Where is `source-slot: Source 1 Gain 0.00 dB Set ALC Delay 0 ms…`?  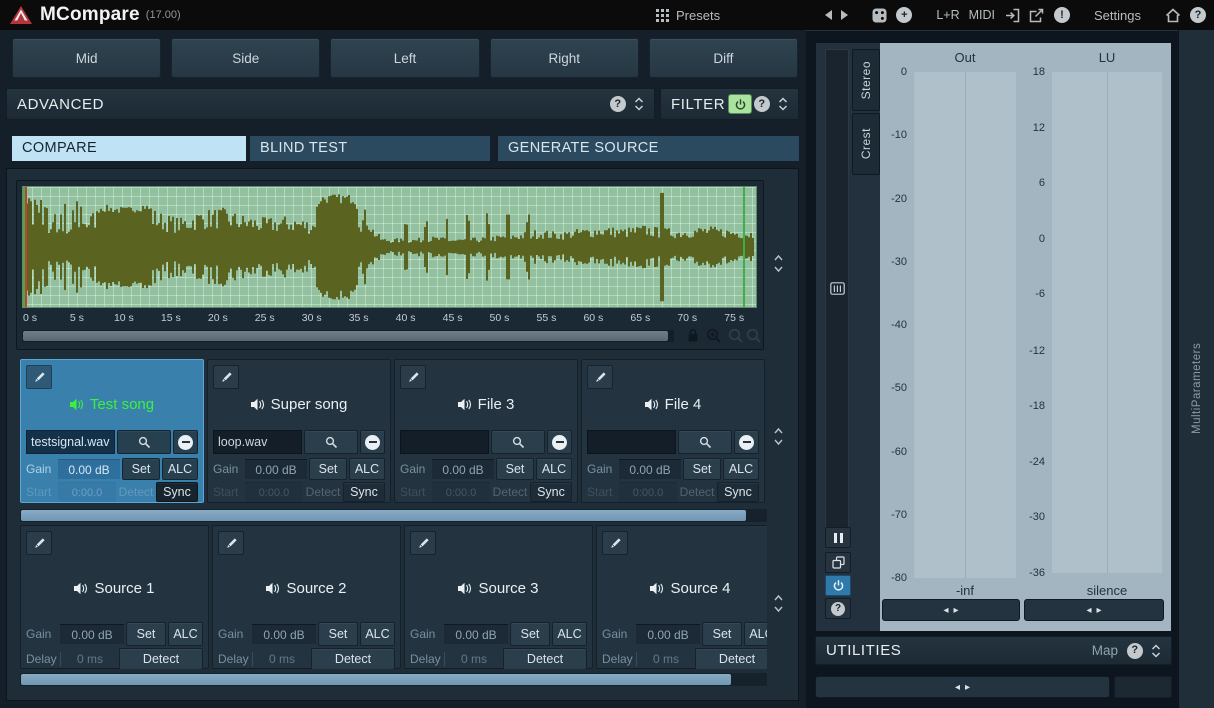 source-slot: Source 1 Gain 0.00 dB Set ALC Delay 0 ms… is located at coordinates (114, 597).